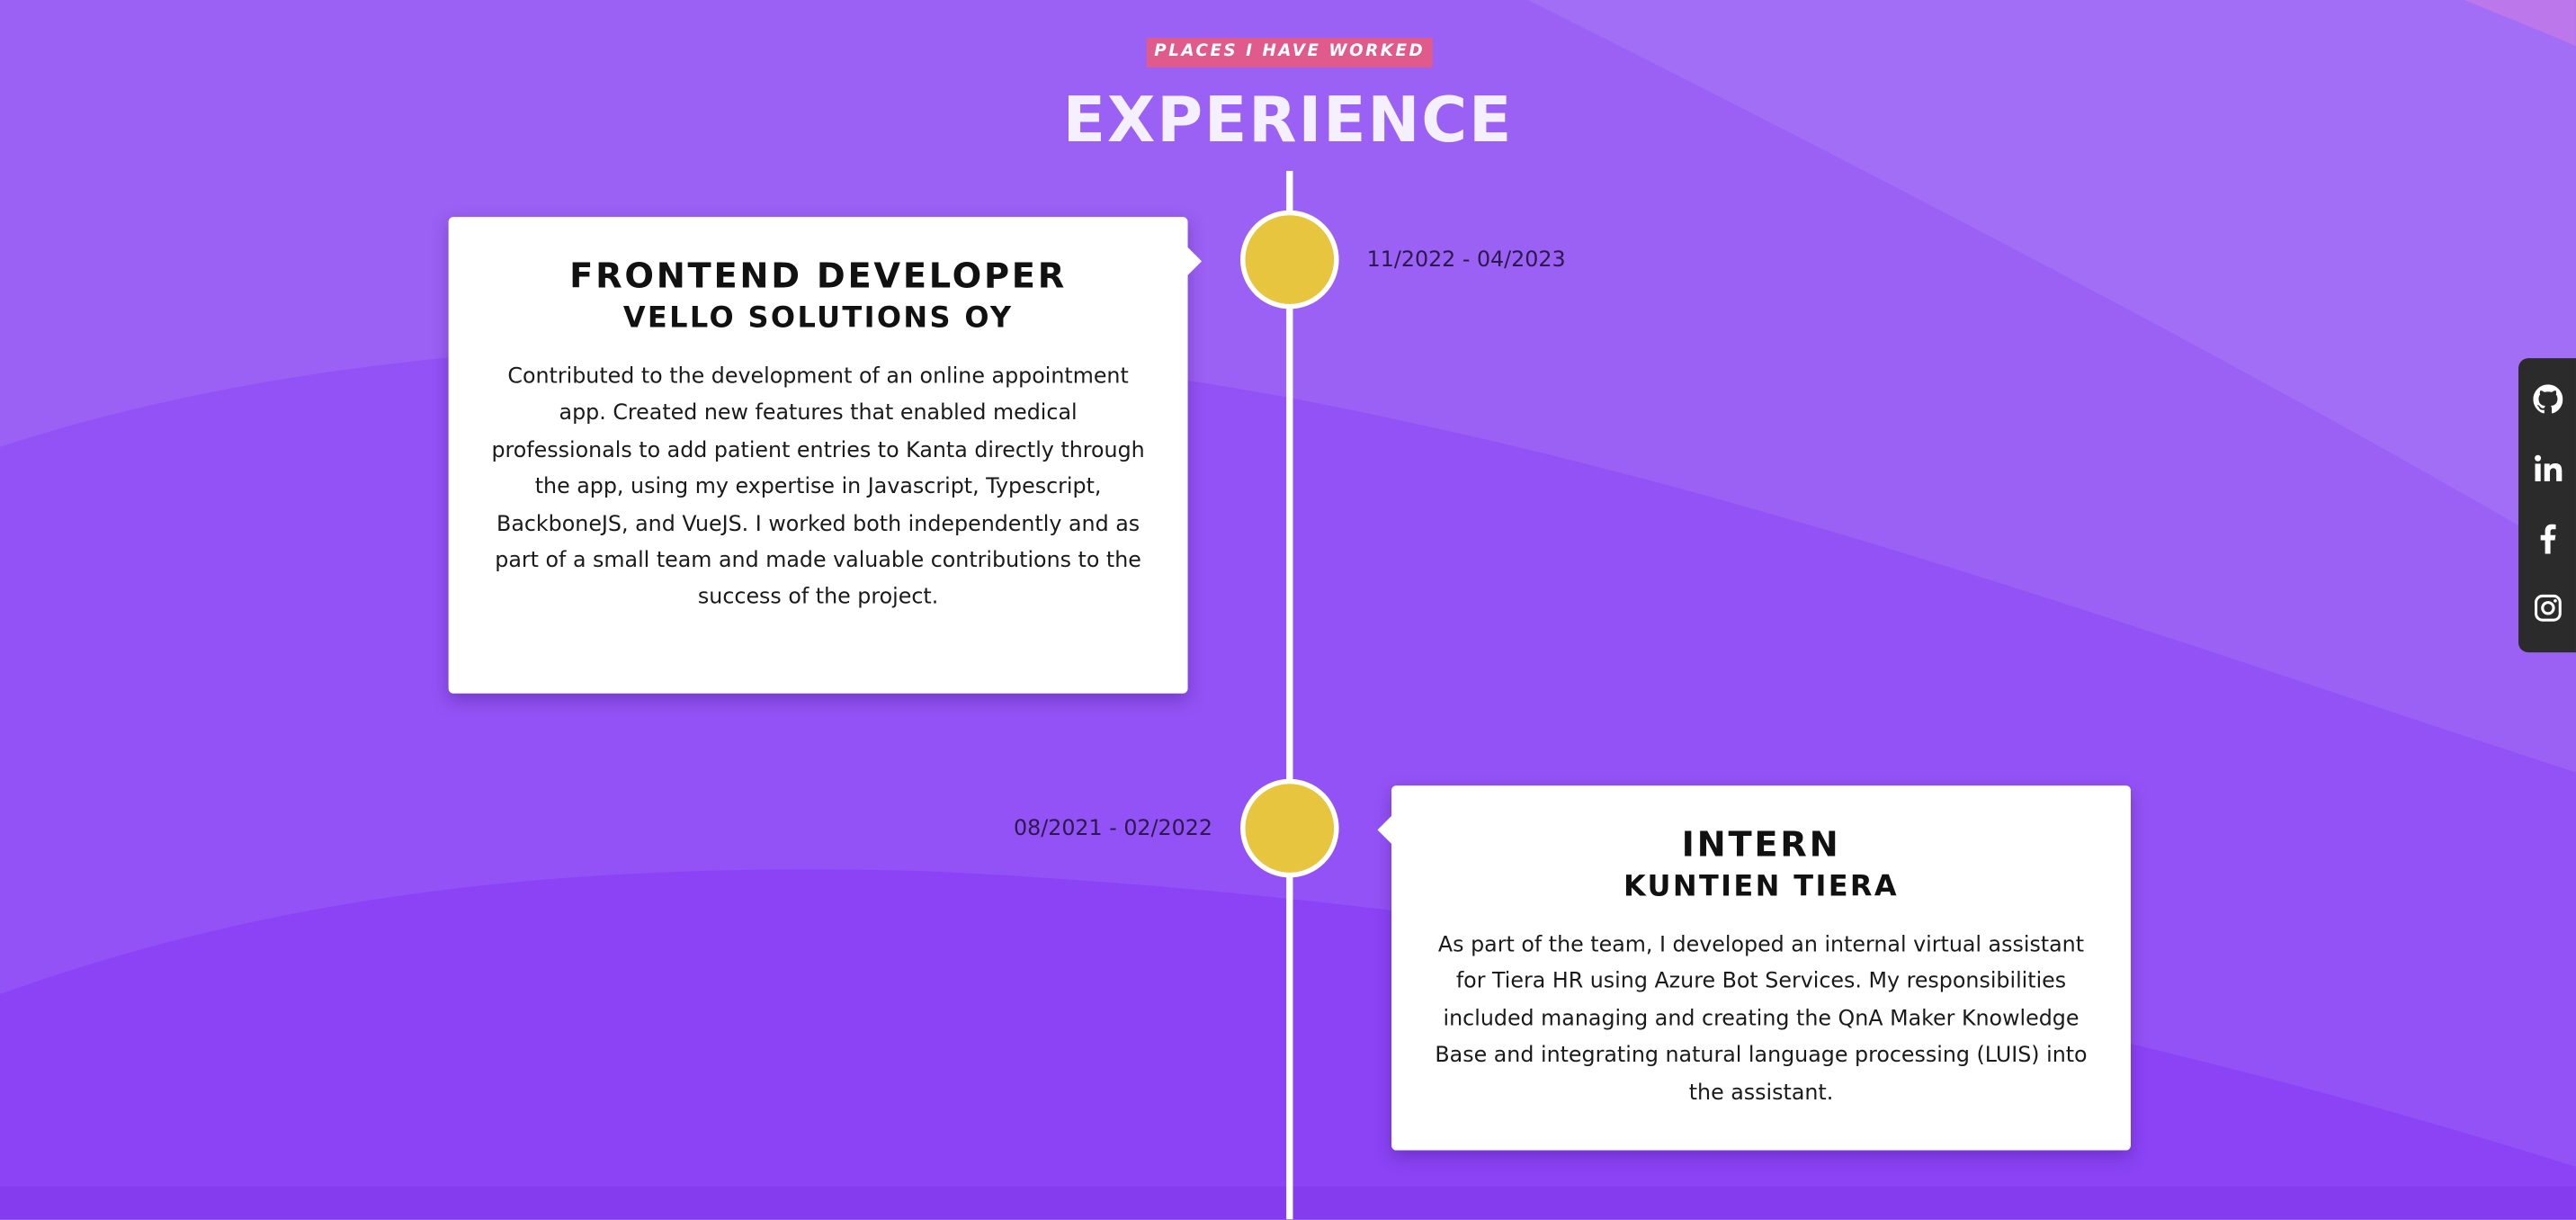 This screenshot has width=2576, height=1220. Describe the element at coordinates (1113, 829) in the screenshot. I see `experience-date: 08/2021 - 02/2022` at that location.